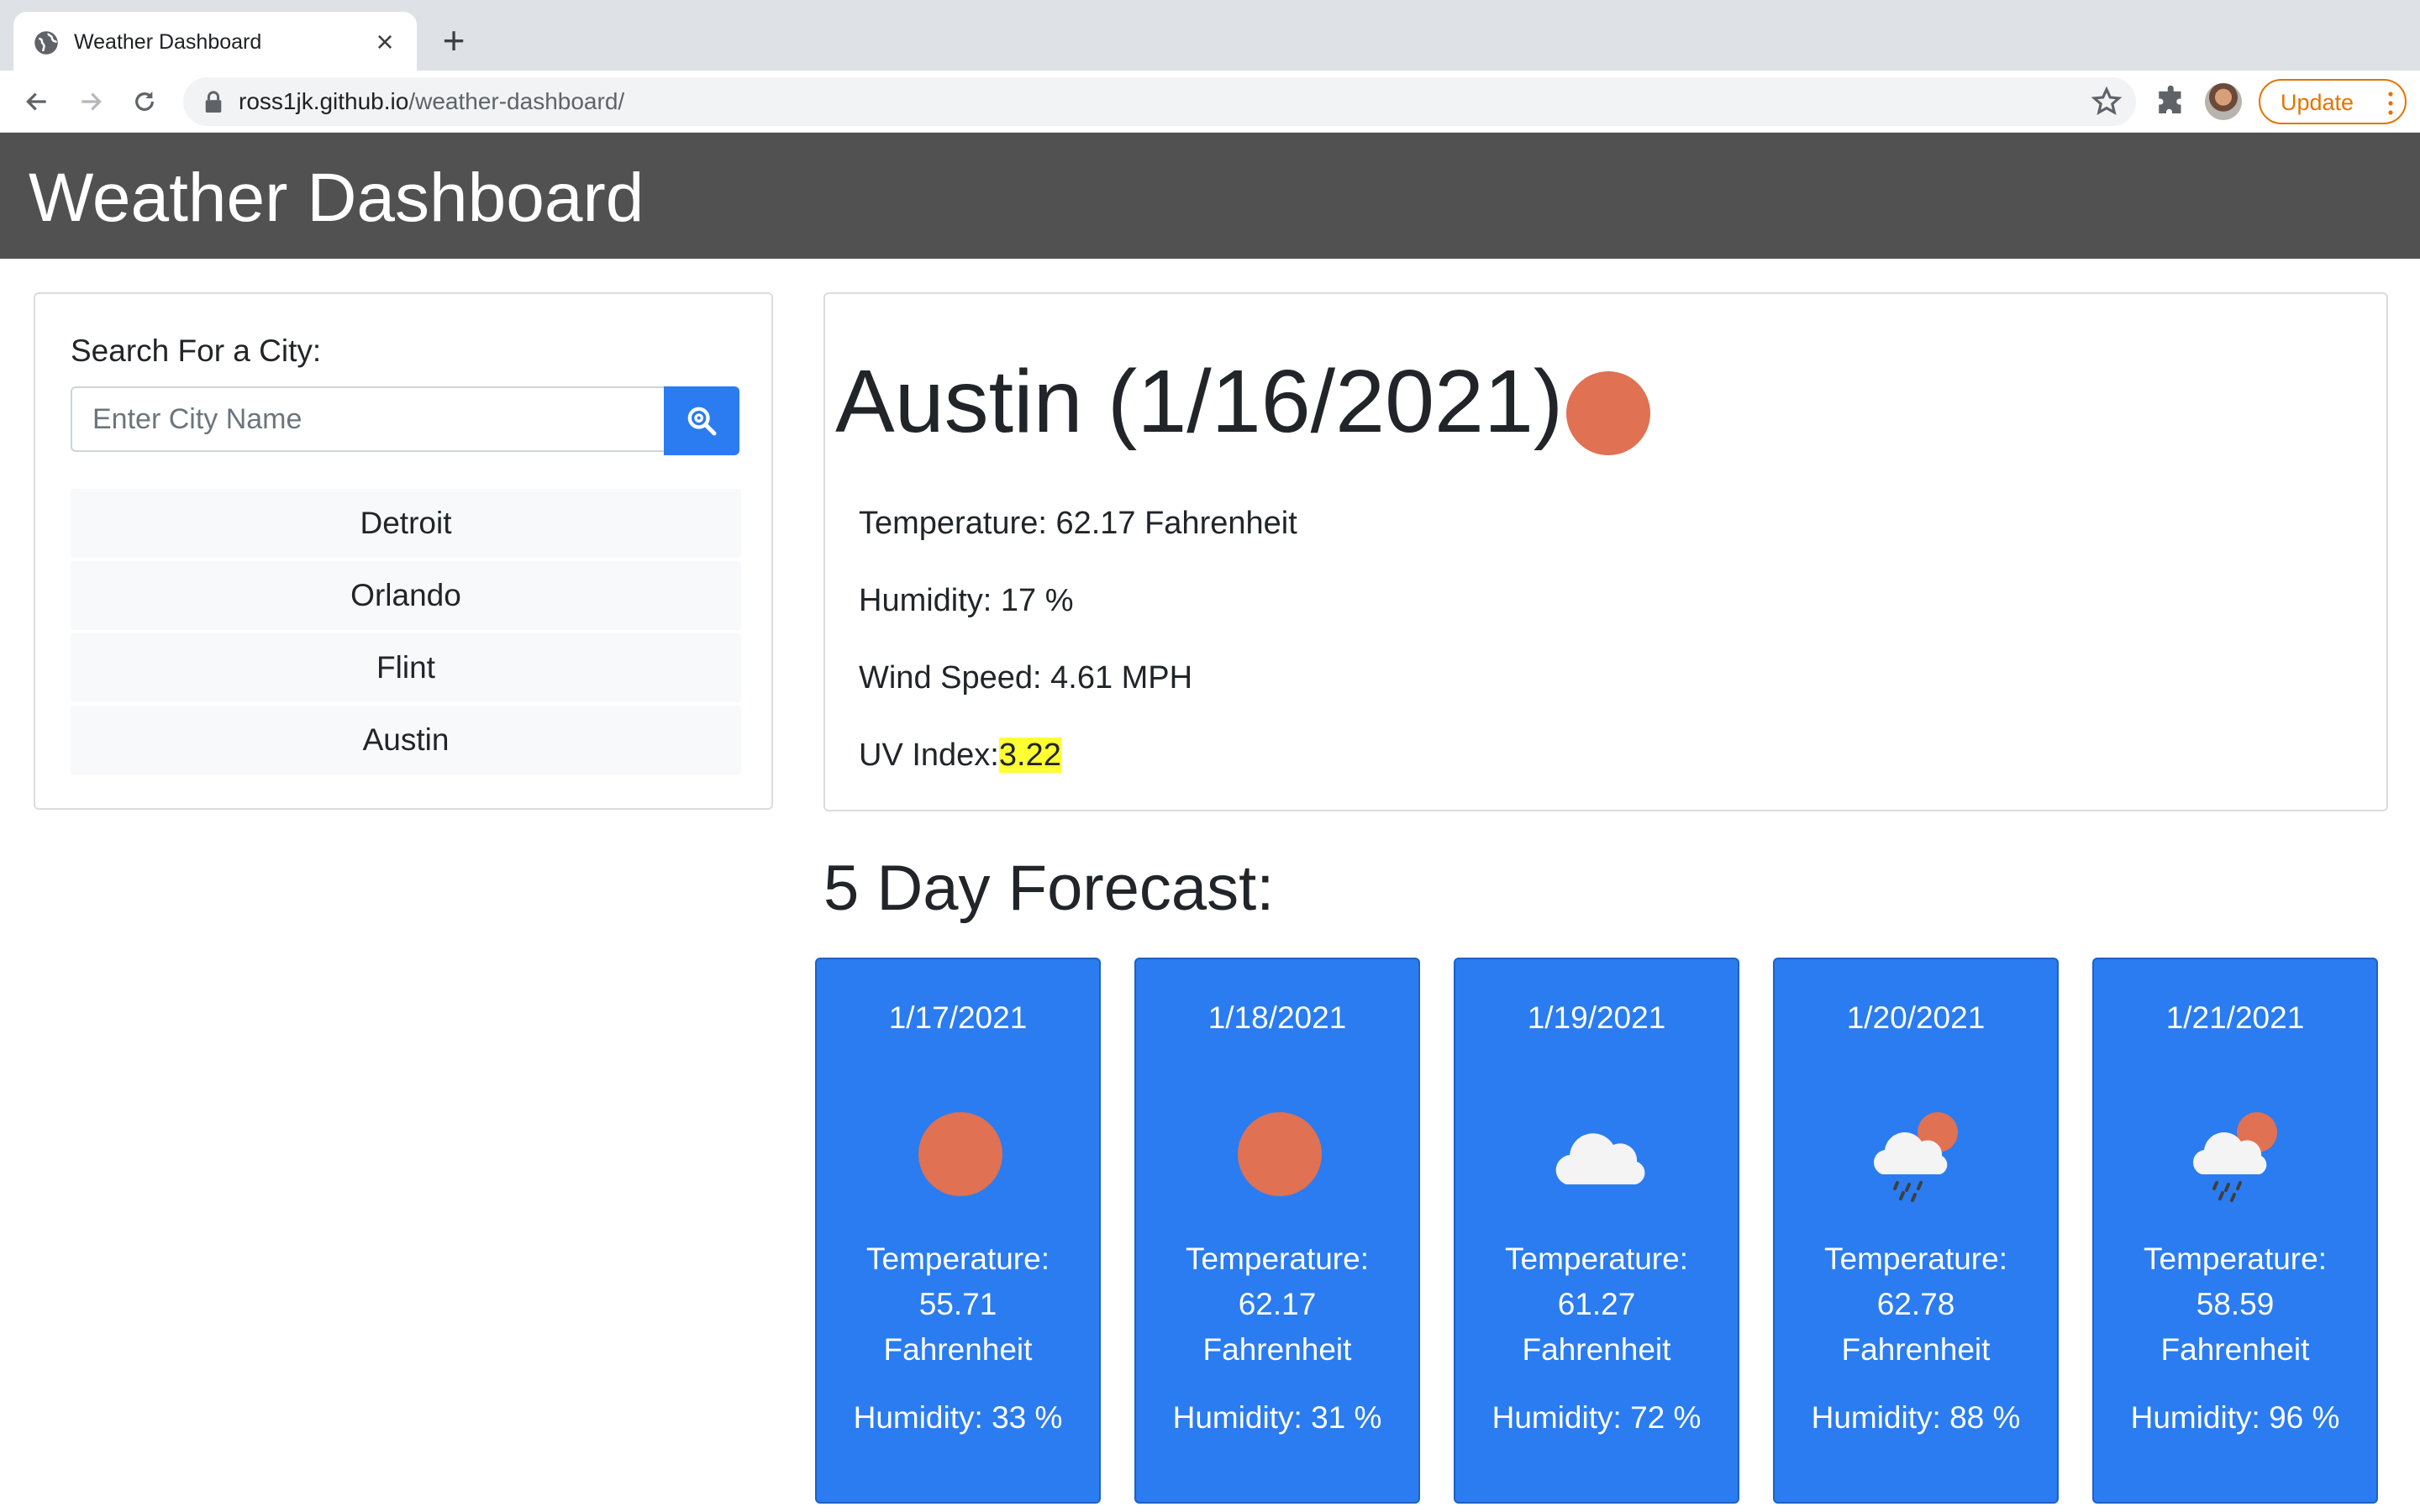 The width and height of the screenshot is (2420, 1512). Describe the element at coordinates (1026, 678) in the screenshot. I see `current-wind-speed: Wind Speed: 4.61 MPH` at that location.